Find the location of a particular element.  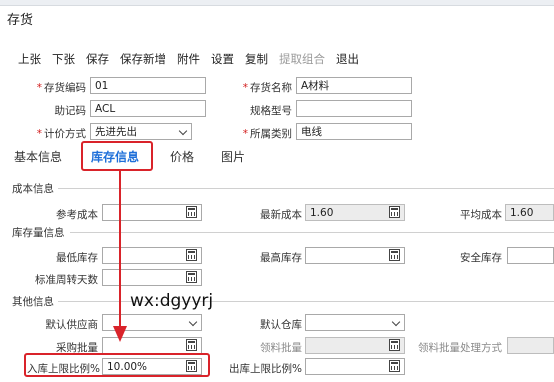

pick-batch-method-label: 领料批量处理方式 is located at coordinates (460, 348).